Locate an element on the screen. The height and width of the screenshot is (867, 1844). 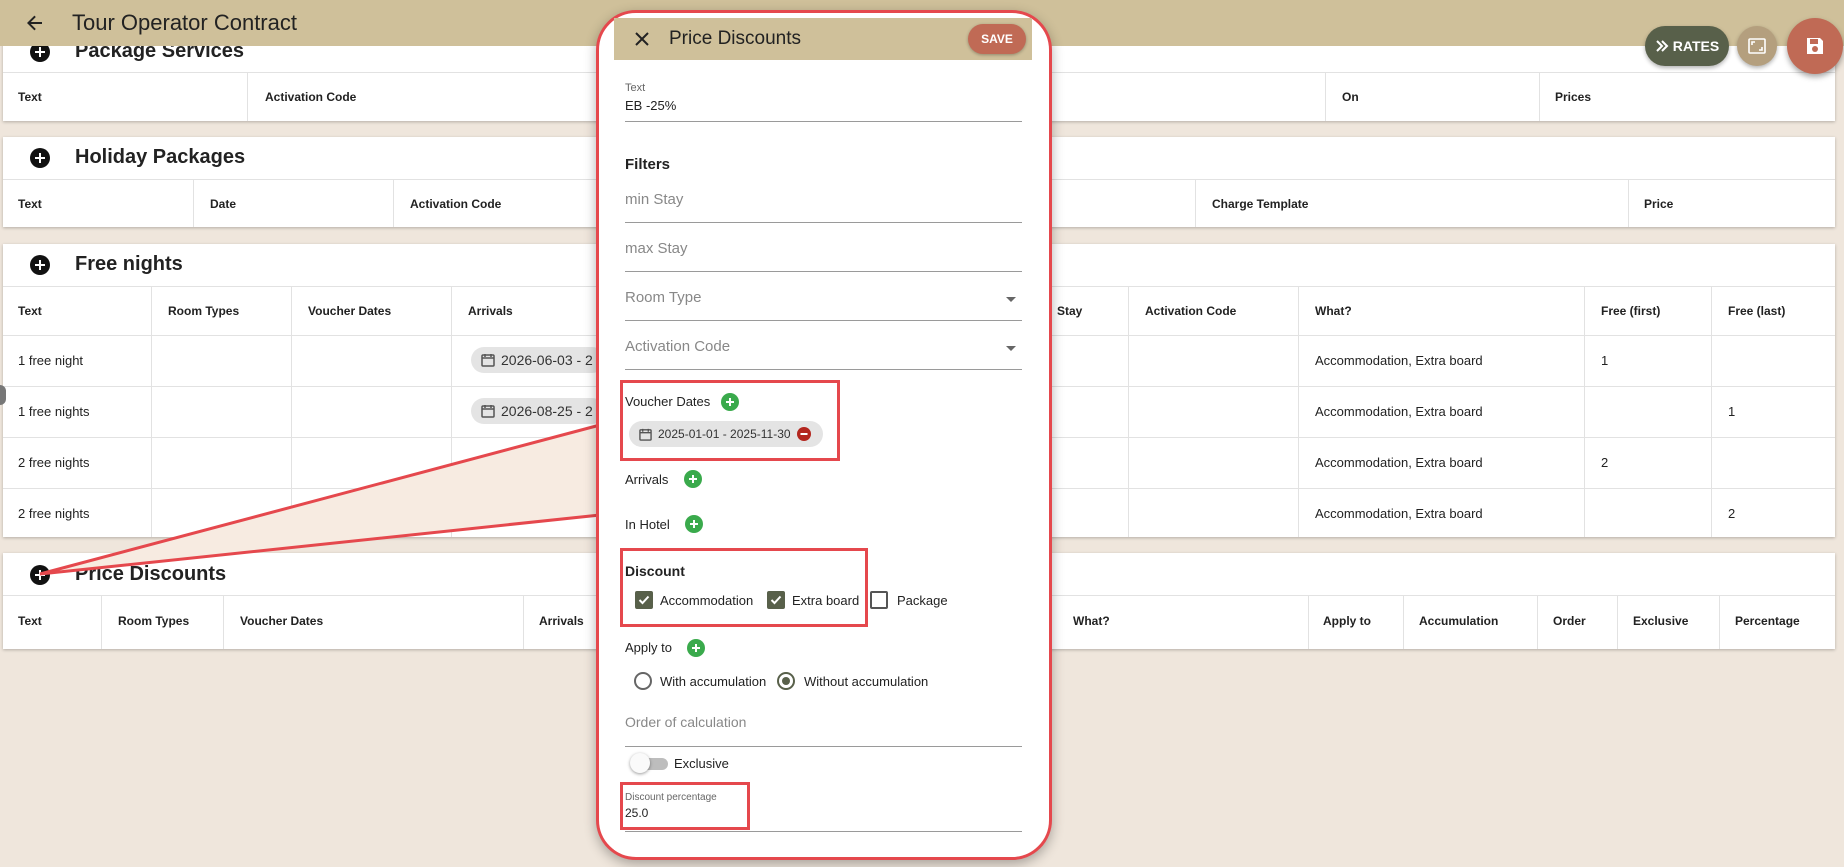
exclusive-toggle-knob is located at coordinates (640, 763).